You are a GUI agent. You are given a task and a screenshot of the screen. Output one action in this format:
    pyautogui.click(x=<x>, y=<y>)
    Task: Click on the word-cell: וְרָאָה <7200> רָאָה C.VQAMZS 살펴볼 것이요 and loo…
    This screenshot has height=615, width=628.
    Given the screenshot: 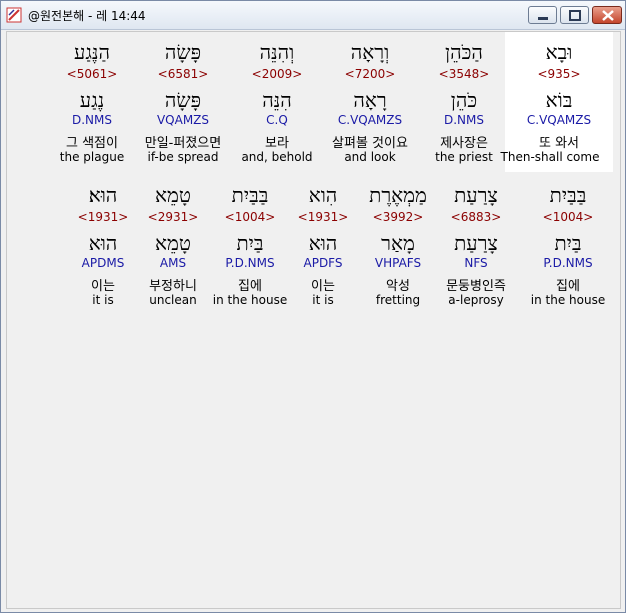 What is the action you would take?
    pyautogui.click(x=370, y=102)
    